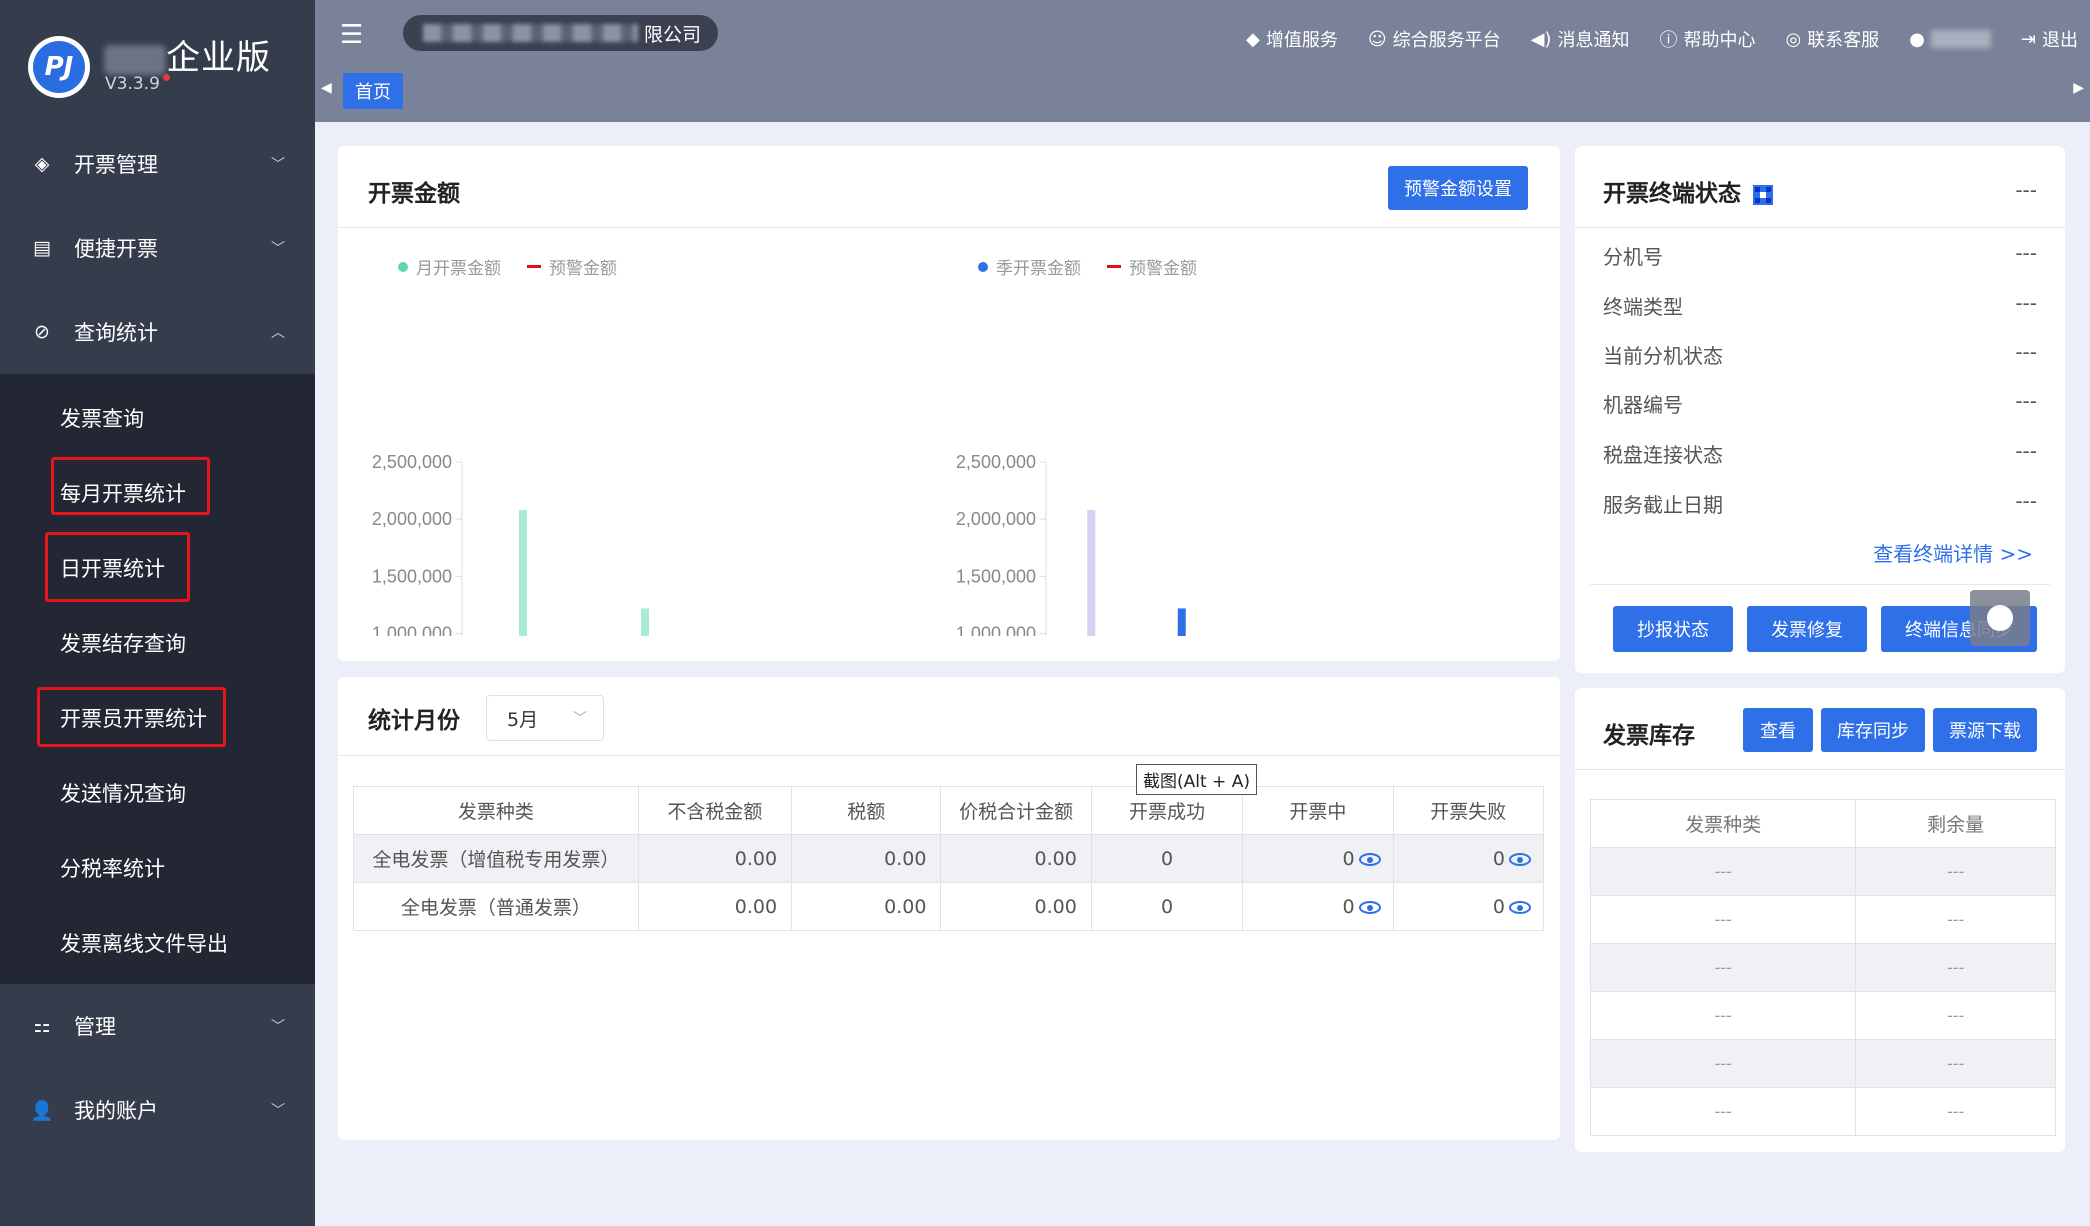  I want to click on tab-scroll-right-icon: ▶, so click(2078, 88).